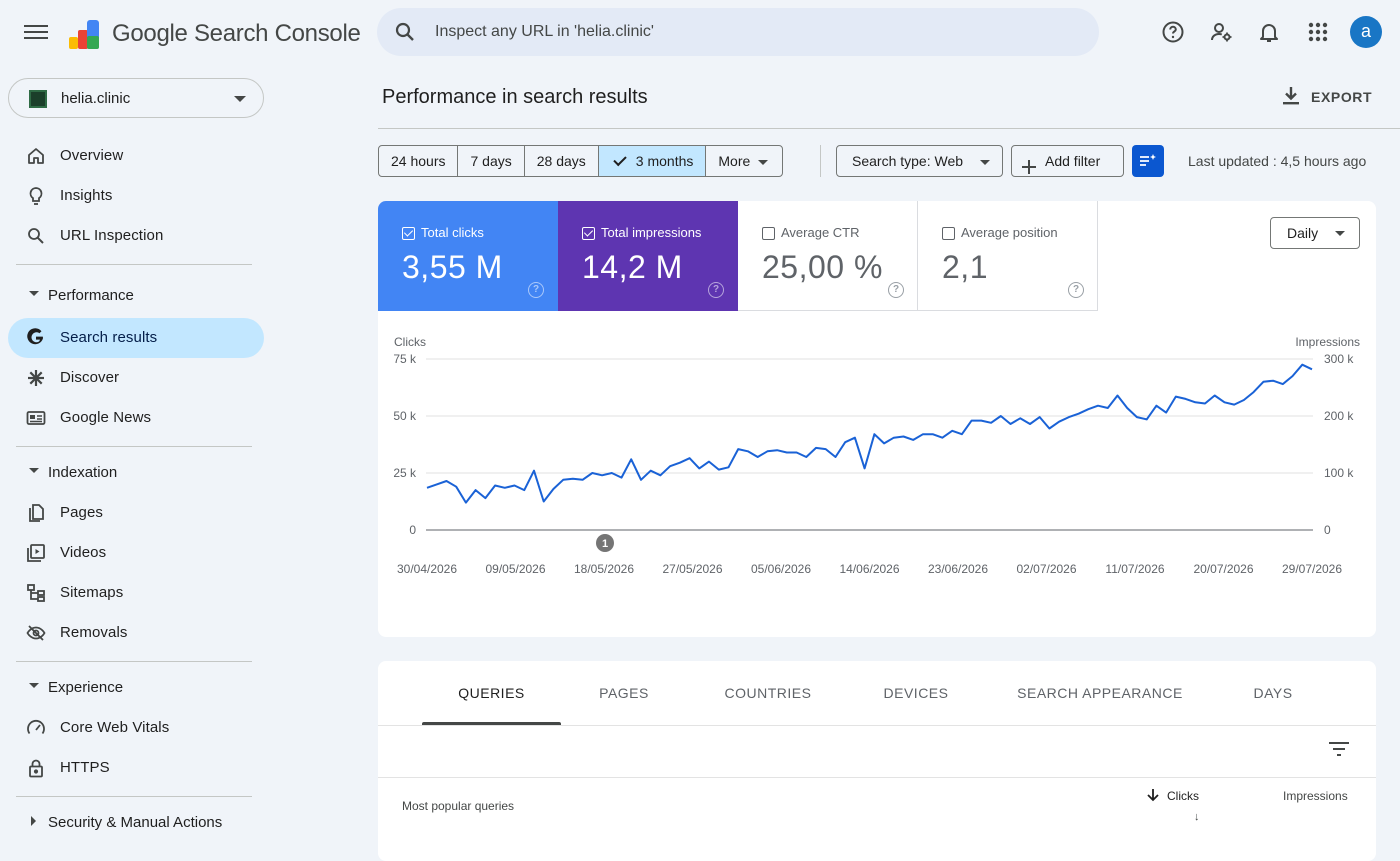  What do you see at coordinates (419, 161) in the screenshot?
I see `range-24-hours: 24 hours` at bounding box center [419, 161].